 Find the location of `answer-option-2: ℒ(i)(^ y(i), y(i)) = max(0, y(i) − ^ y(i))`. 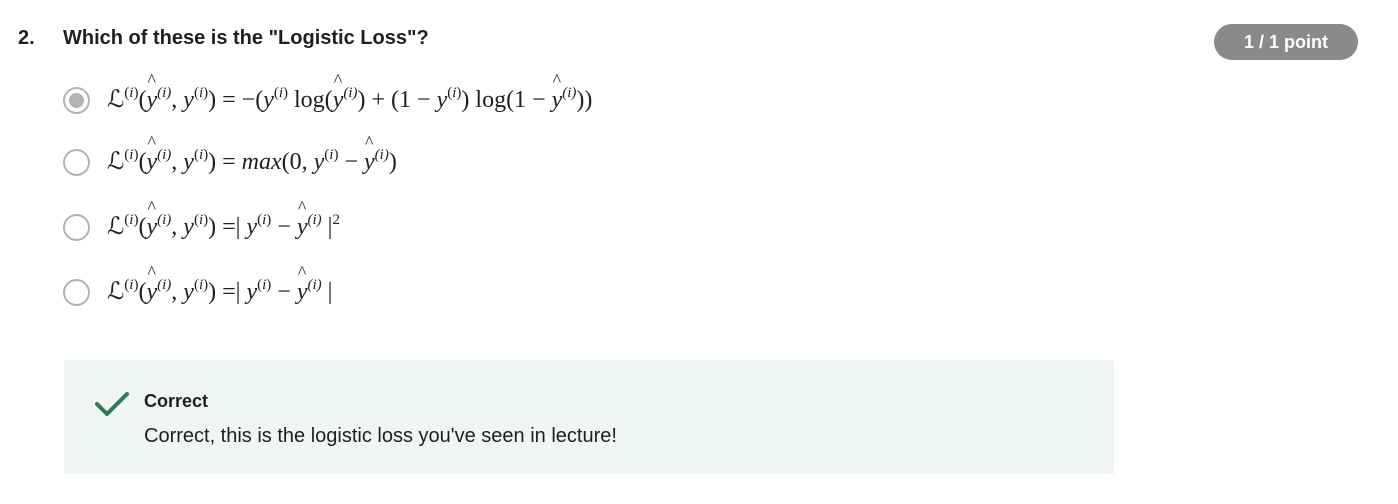

answer-option-2: ℒ(i)(^ y(i), y(i)) = max(0, y(i) − ^ y(i)) is located at coordinates (230, 157).